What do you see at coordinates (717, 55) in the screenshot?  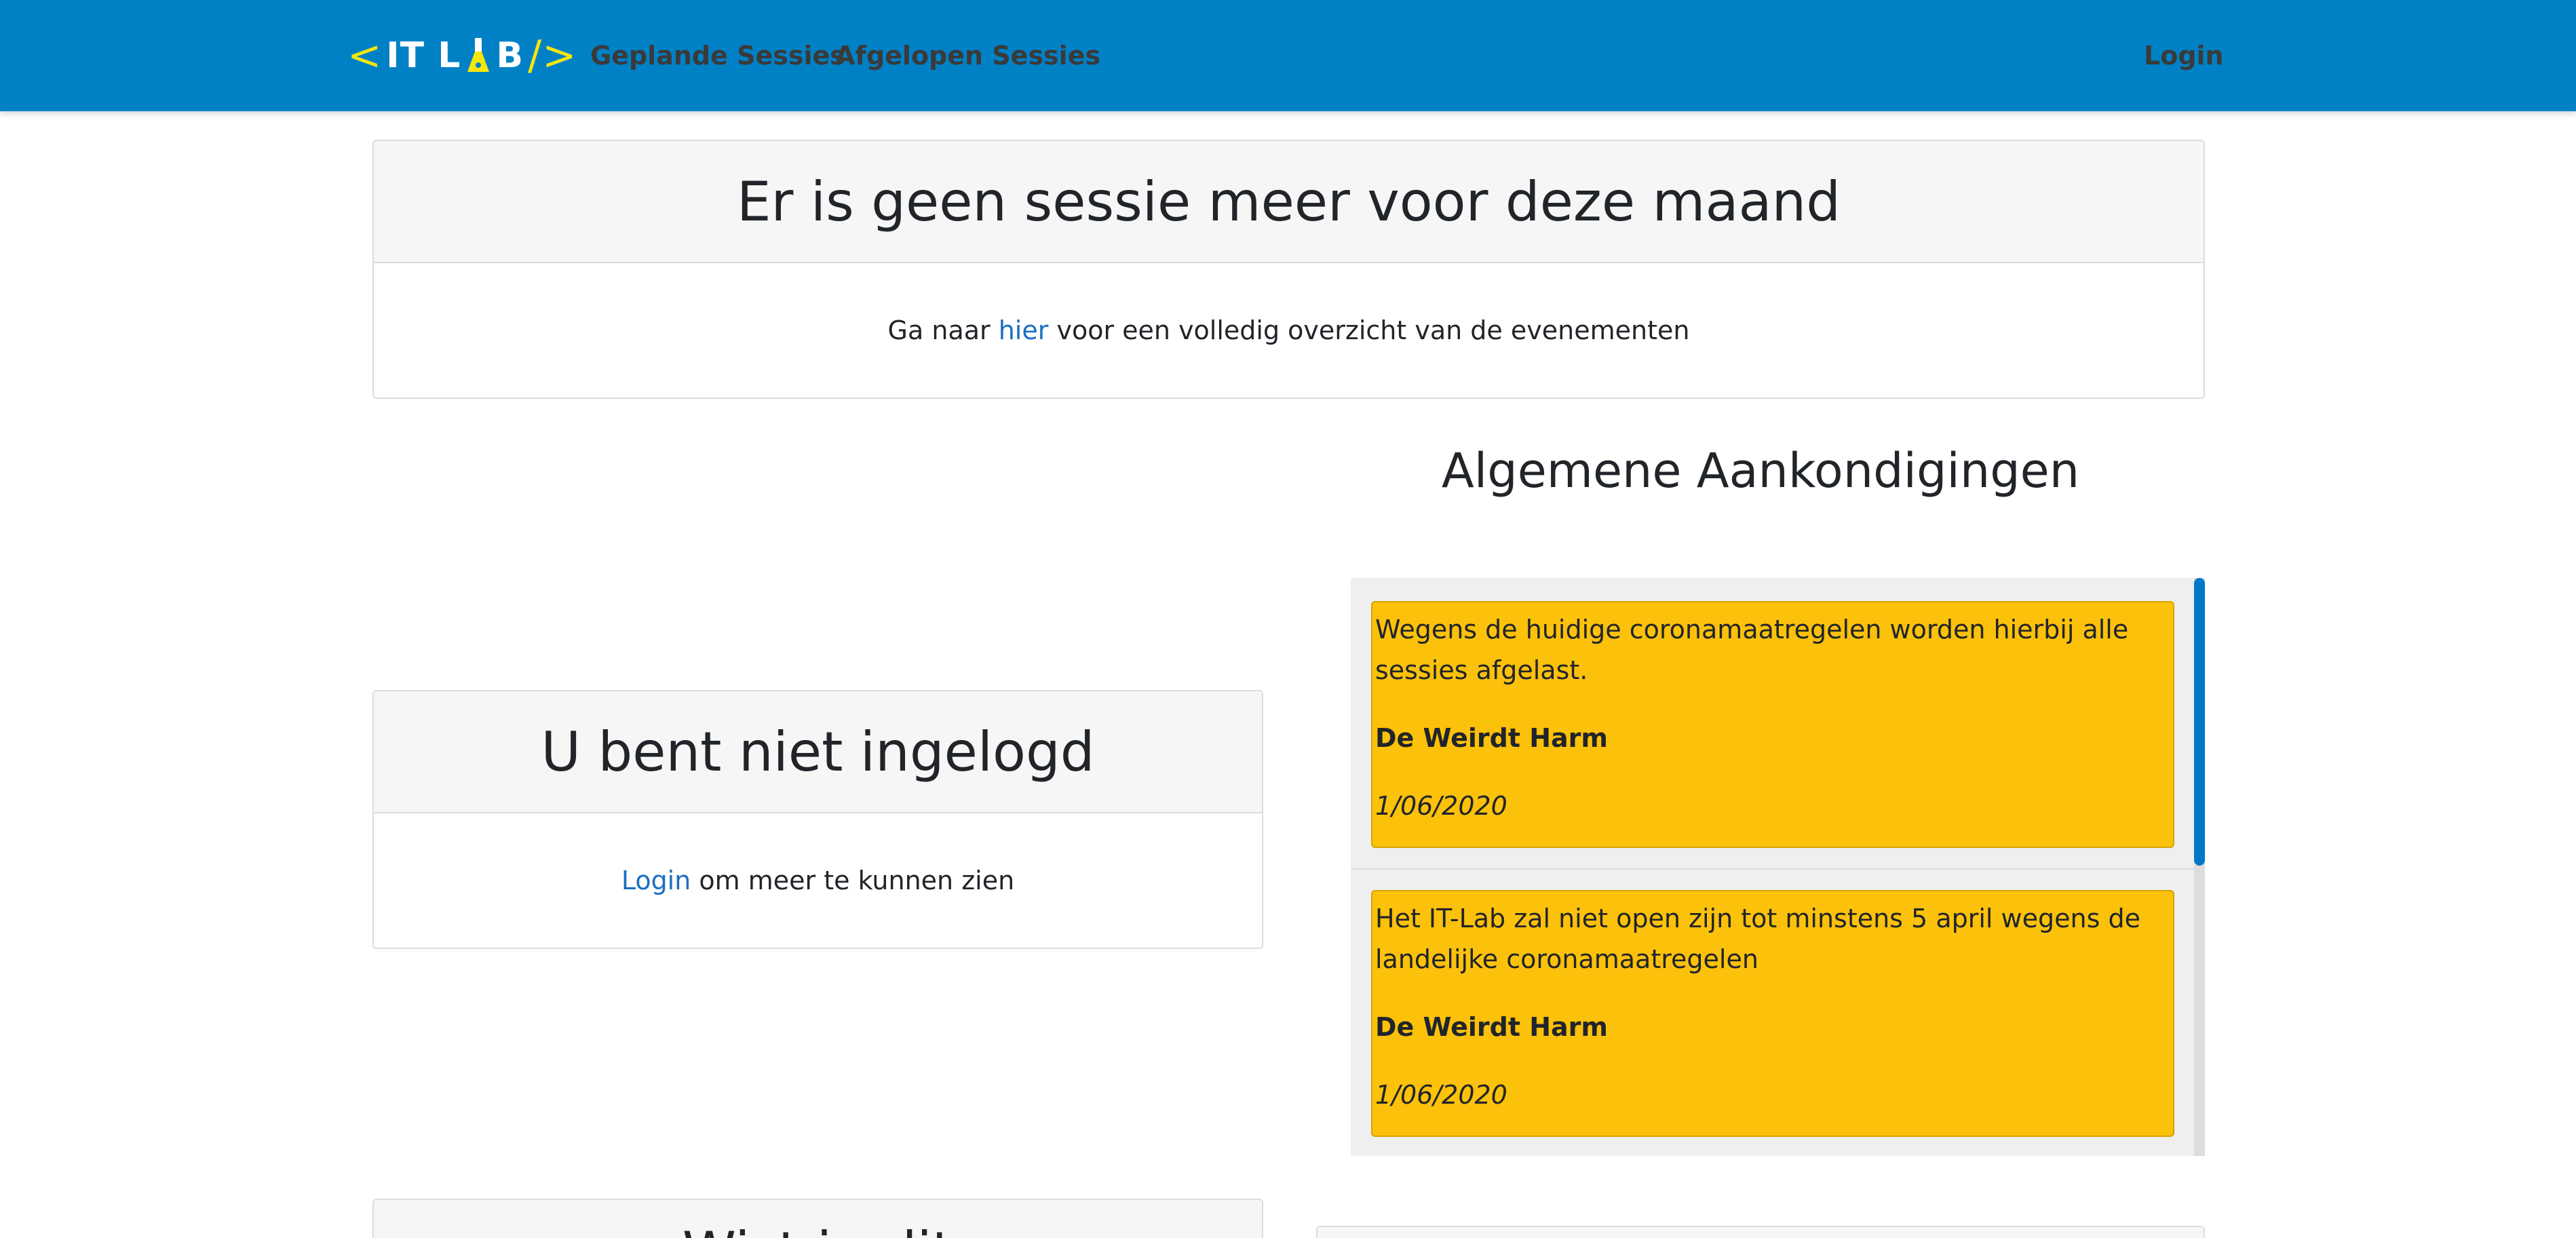 I see `nav-geplande-sessies: Geplande Sessies` at bounding box center [717, 55].